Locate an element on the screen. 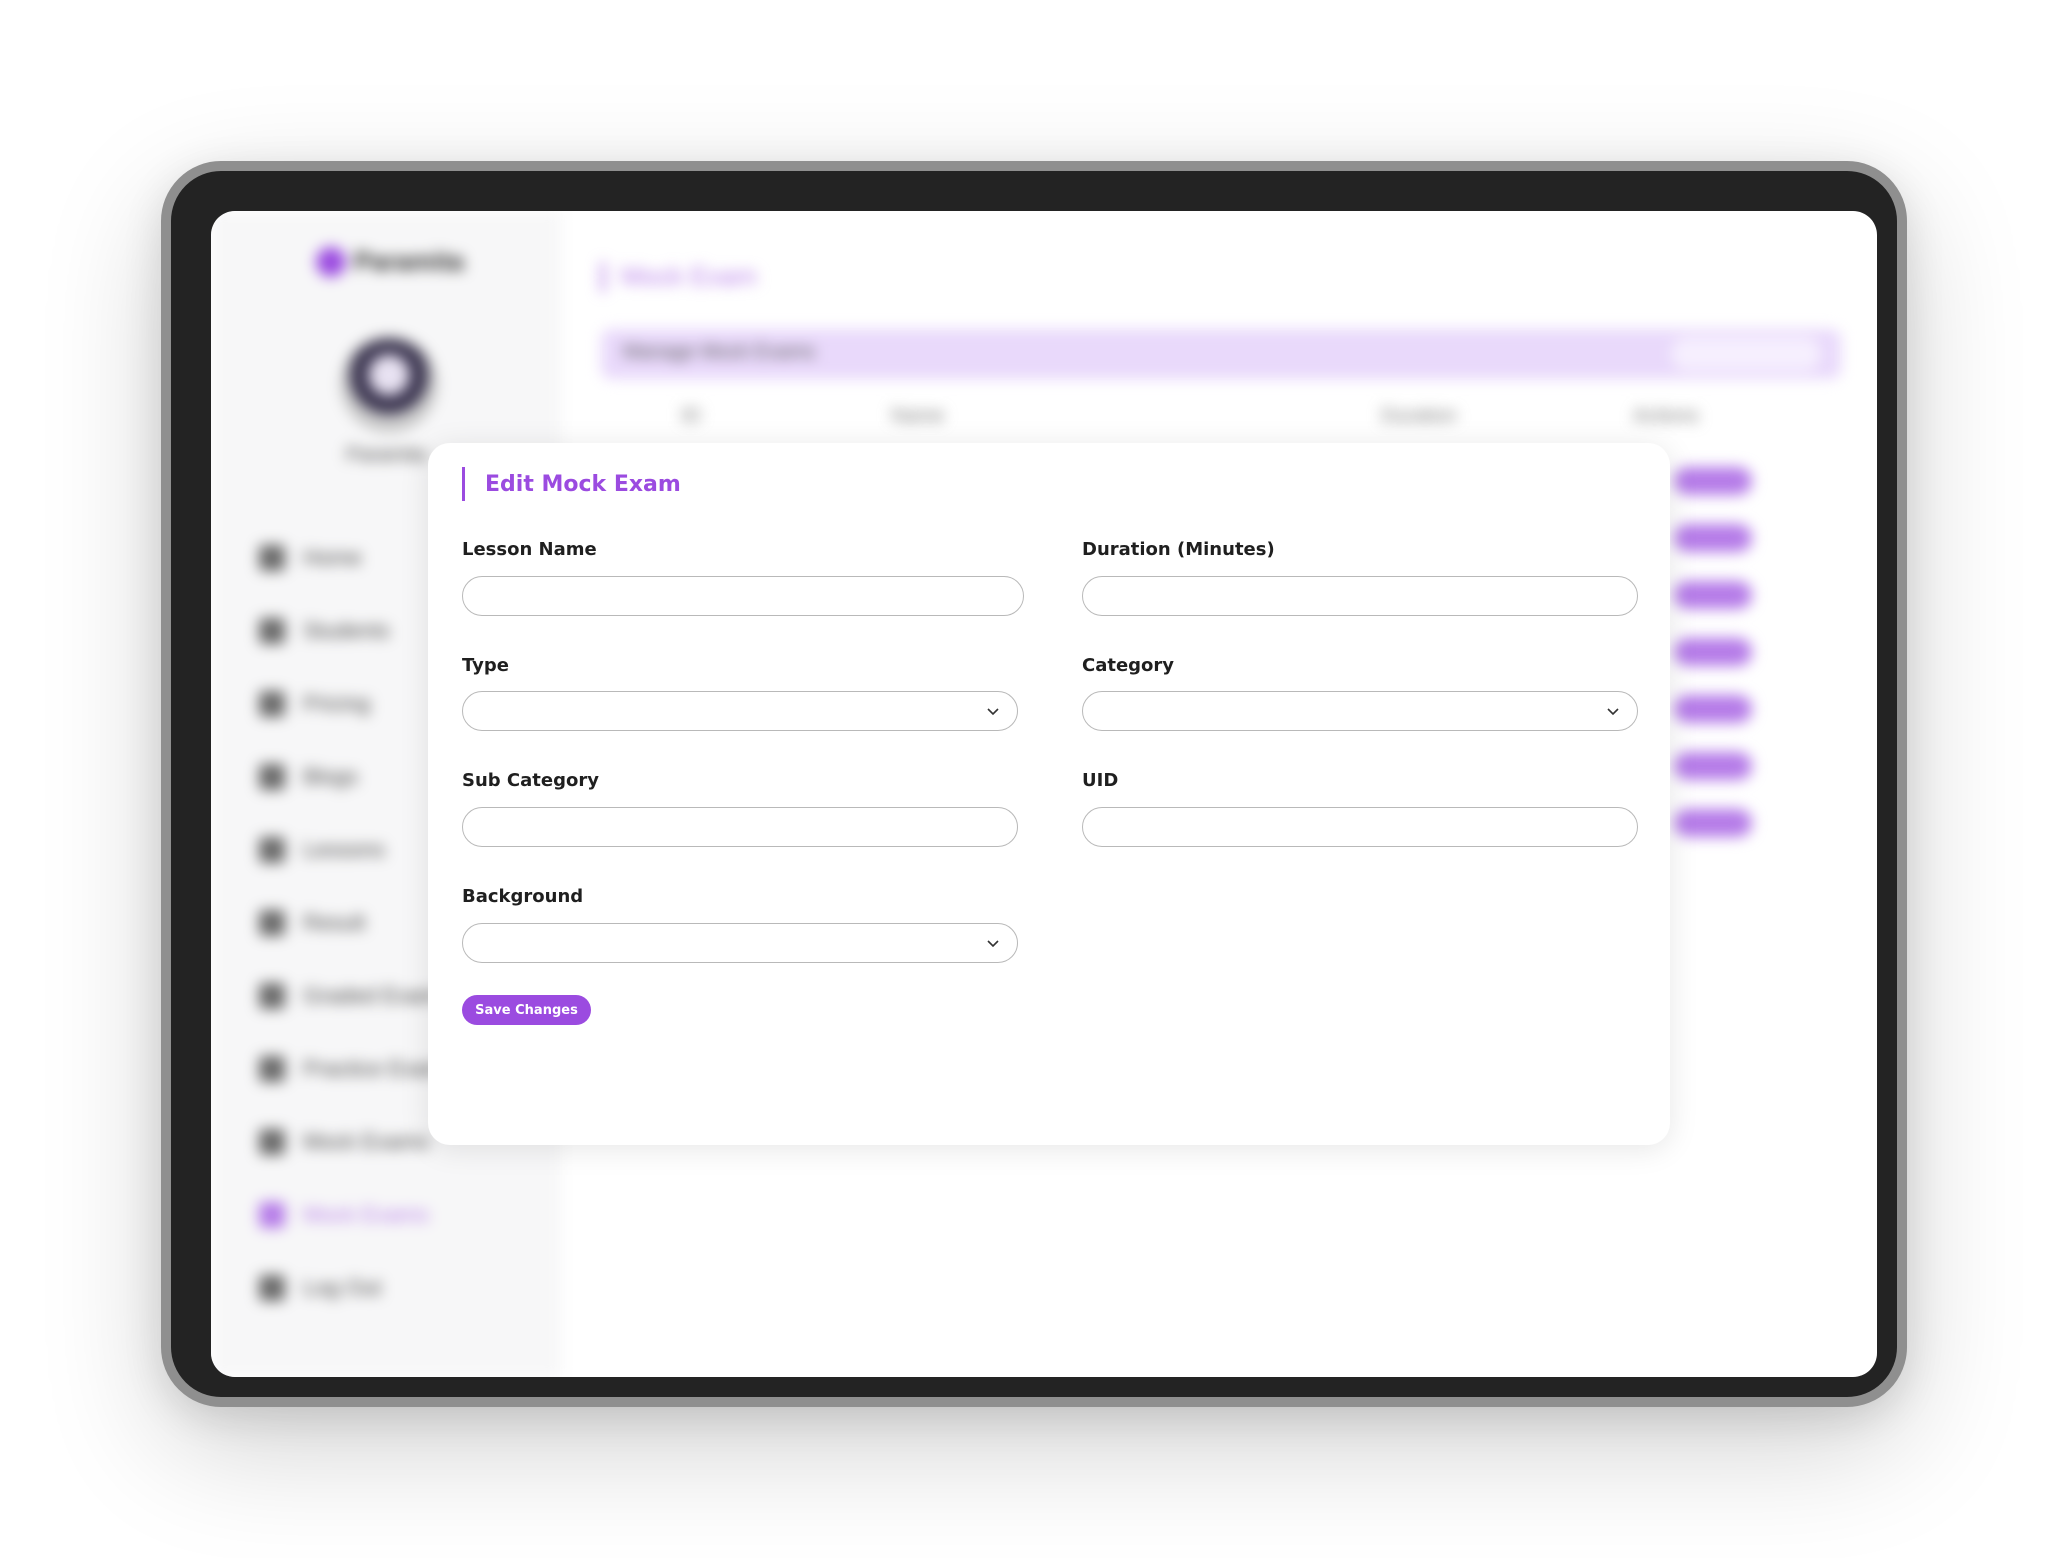 The image size is (2056, 1558). practice-exams-icon is located at coordinates (272, 1068).